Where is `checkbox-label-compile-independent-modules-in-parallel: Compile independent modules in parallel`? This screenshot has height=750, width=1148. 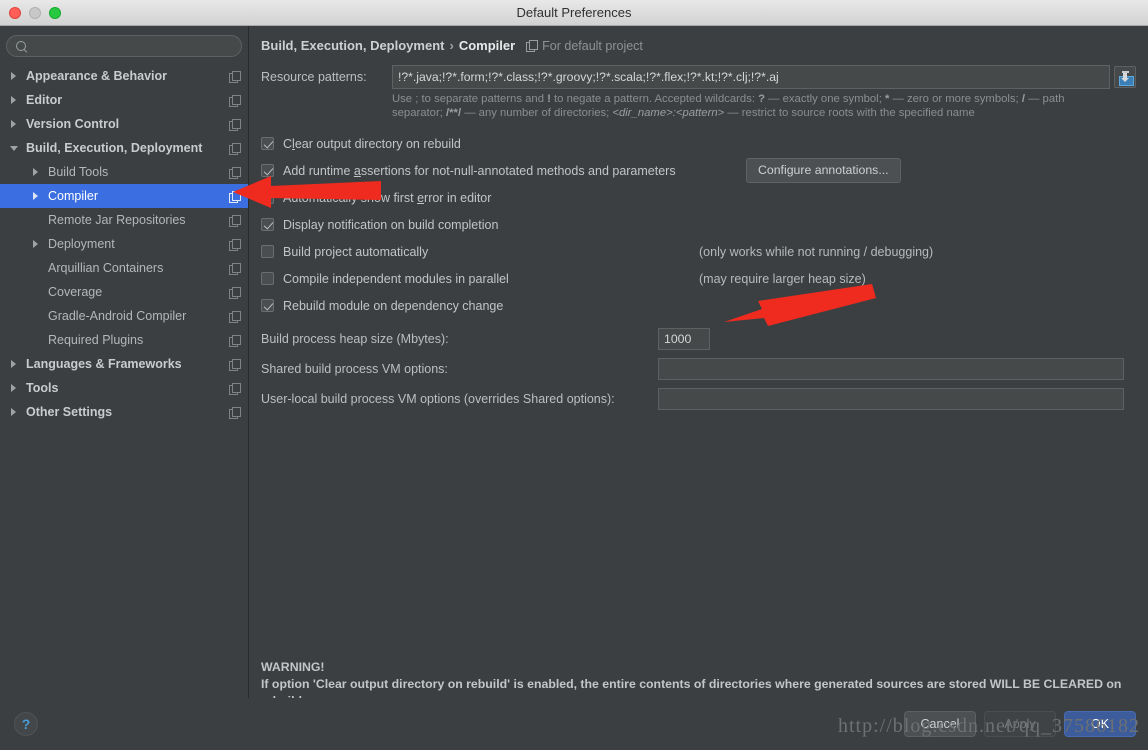
checkbox-label-compile-independent-modules-in-parallel: Compile independent modules in parallel is located at coordinates (396, 279).